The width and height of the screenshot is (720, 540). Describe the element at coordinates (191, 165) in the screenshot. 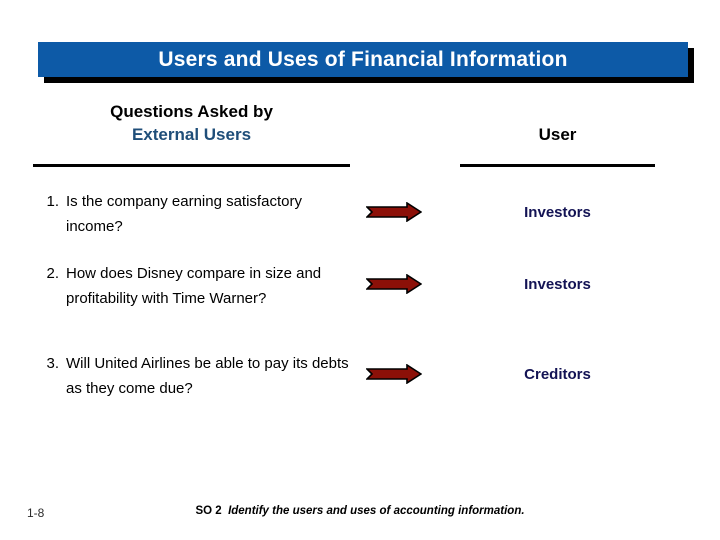

I see `column-rule-left` at that location.